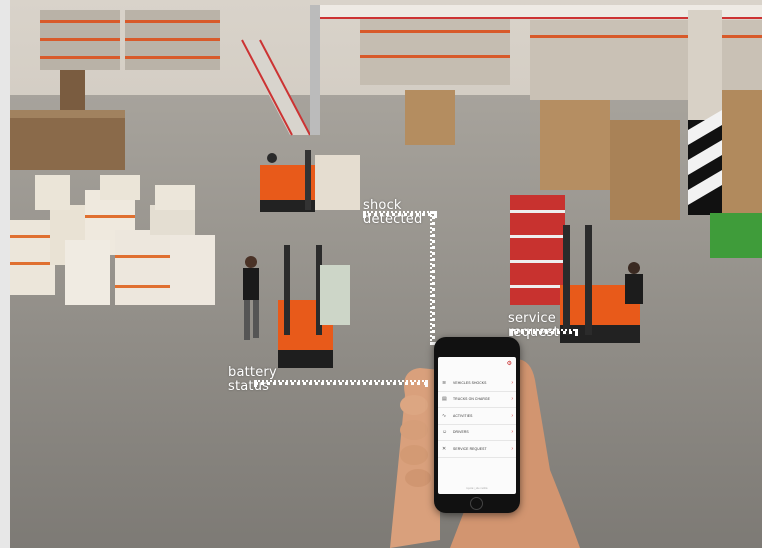  I want to click on menu-item-service: ✕ SERVICE REQUEST ›, so click(477, 449).